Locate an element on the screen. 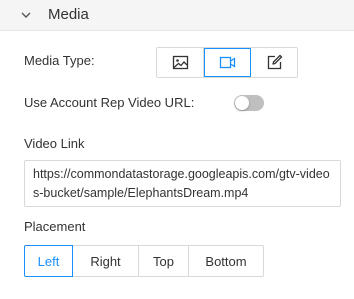  media-type-selector is located at coordinates (227, 62).